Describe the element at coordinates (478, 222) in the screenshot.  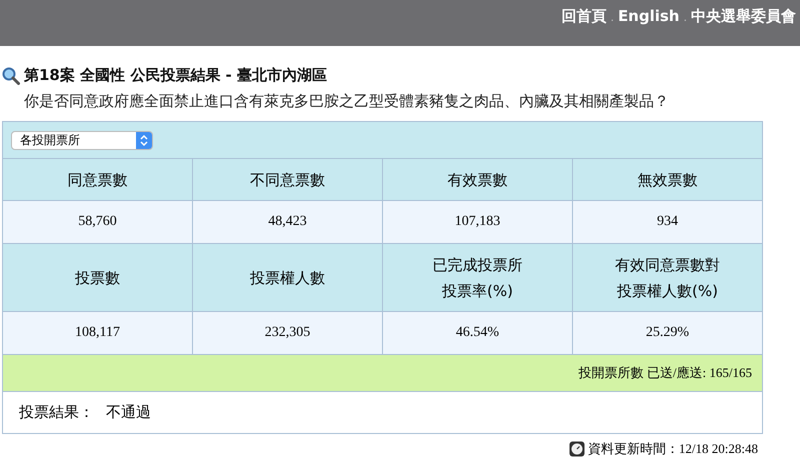
I see `table-cell: 107,183` at that location.